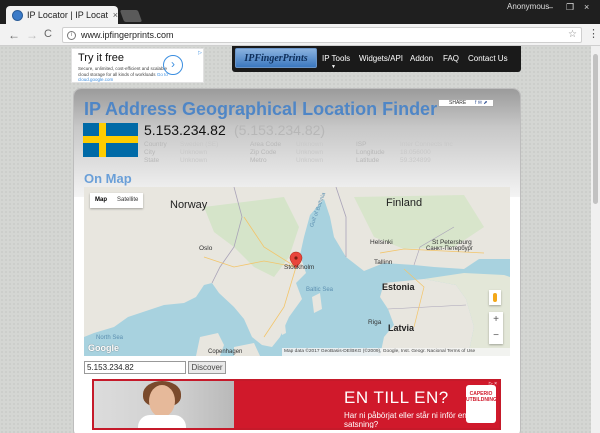 The width and height of the screenshot is (600, 433). Describe the element at coordinates (452, 242) in the screenshot. I see `map-label-st-petersburg: St Petersburg` at that location.